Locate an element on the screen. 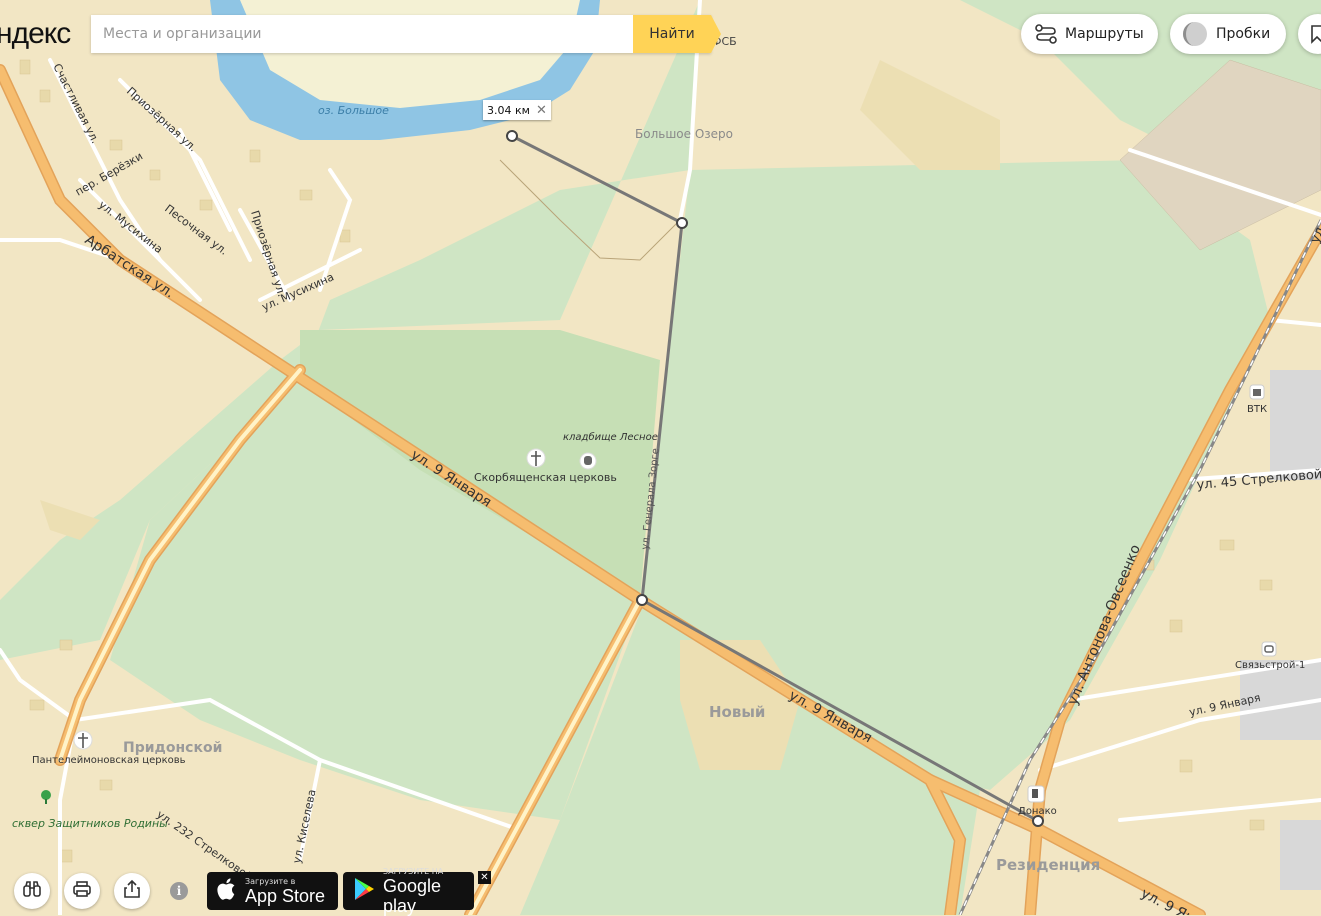 This screenshot has width=1321, height=916. app-store-banner: Загрузите в App Store is located at coordinates (272, 891).